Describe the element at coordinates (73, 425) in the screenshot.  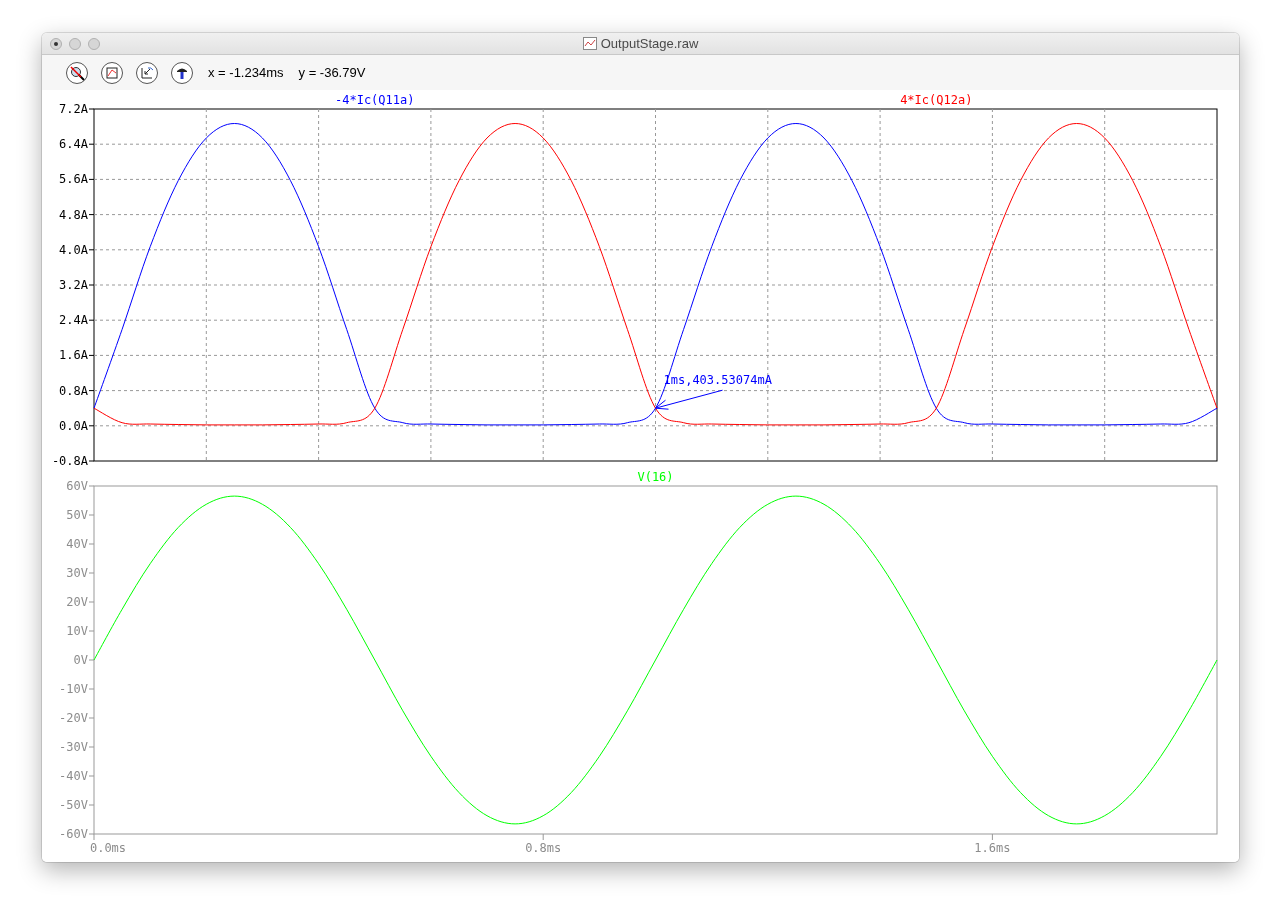
I see `y-axis-label: 0.0A` at that location.